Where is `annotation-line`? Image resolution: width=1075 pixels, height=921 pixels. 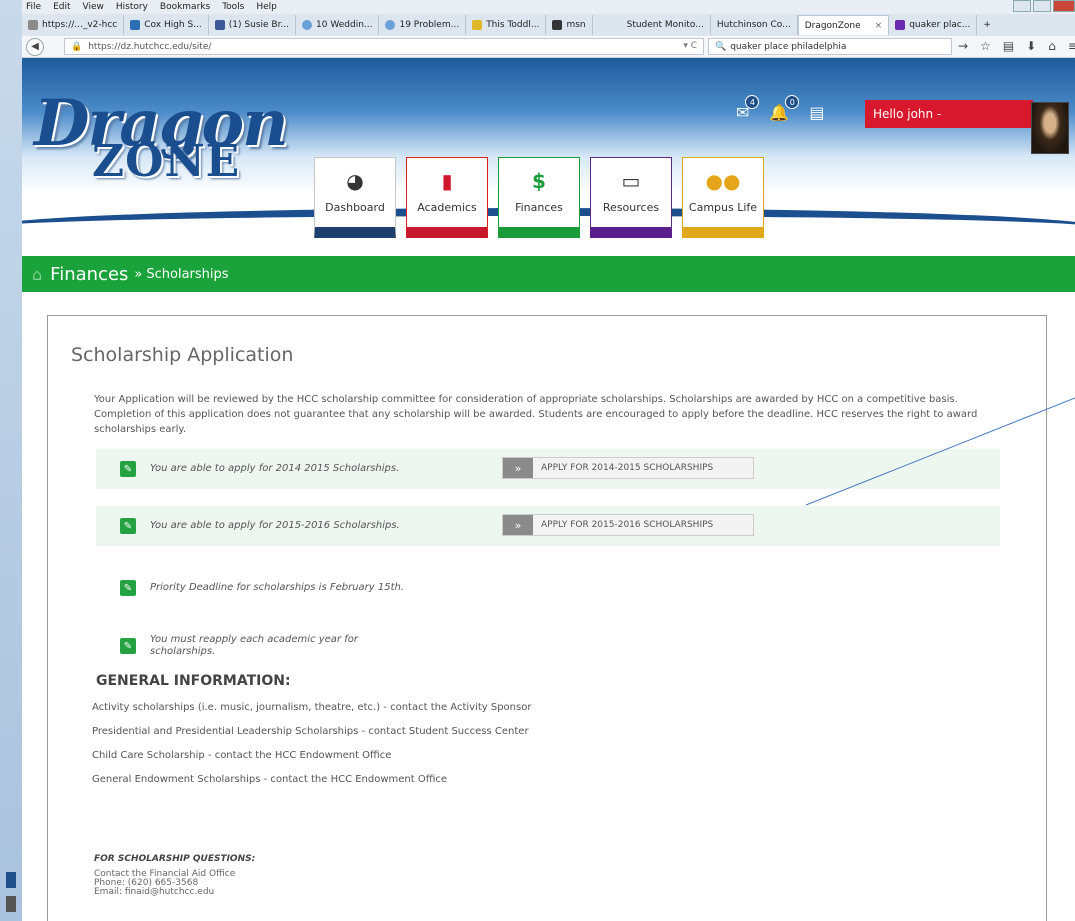 annotation-line is located at coordinates (940, 451).